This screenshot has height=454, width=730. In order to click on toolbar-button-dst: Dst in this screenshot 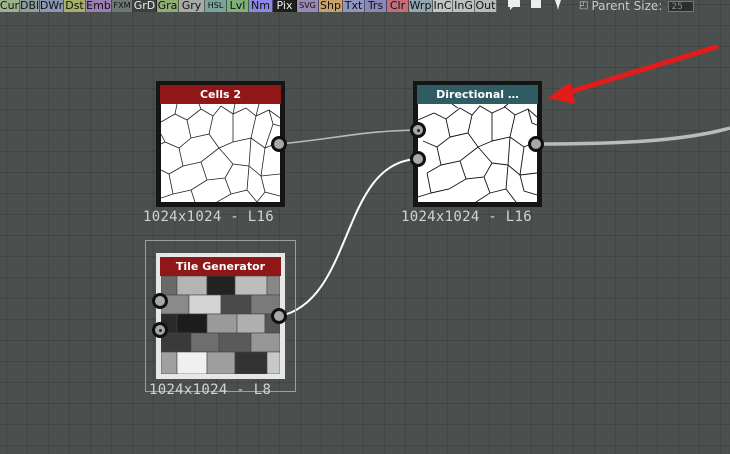, I will do `click(75, 6)`.